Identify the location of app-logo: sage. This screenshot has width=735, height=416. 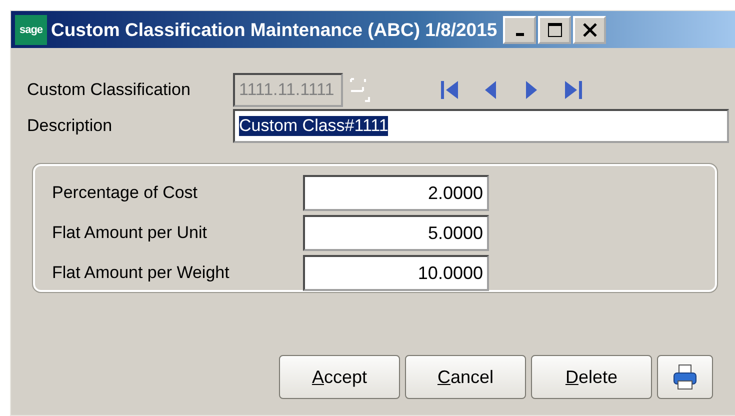
(31, 29).